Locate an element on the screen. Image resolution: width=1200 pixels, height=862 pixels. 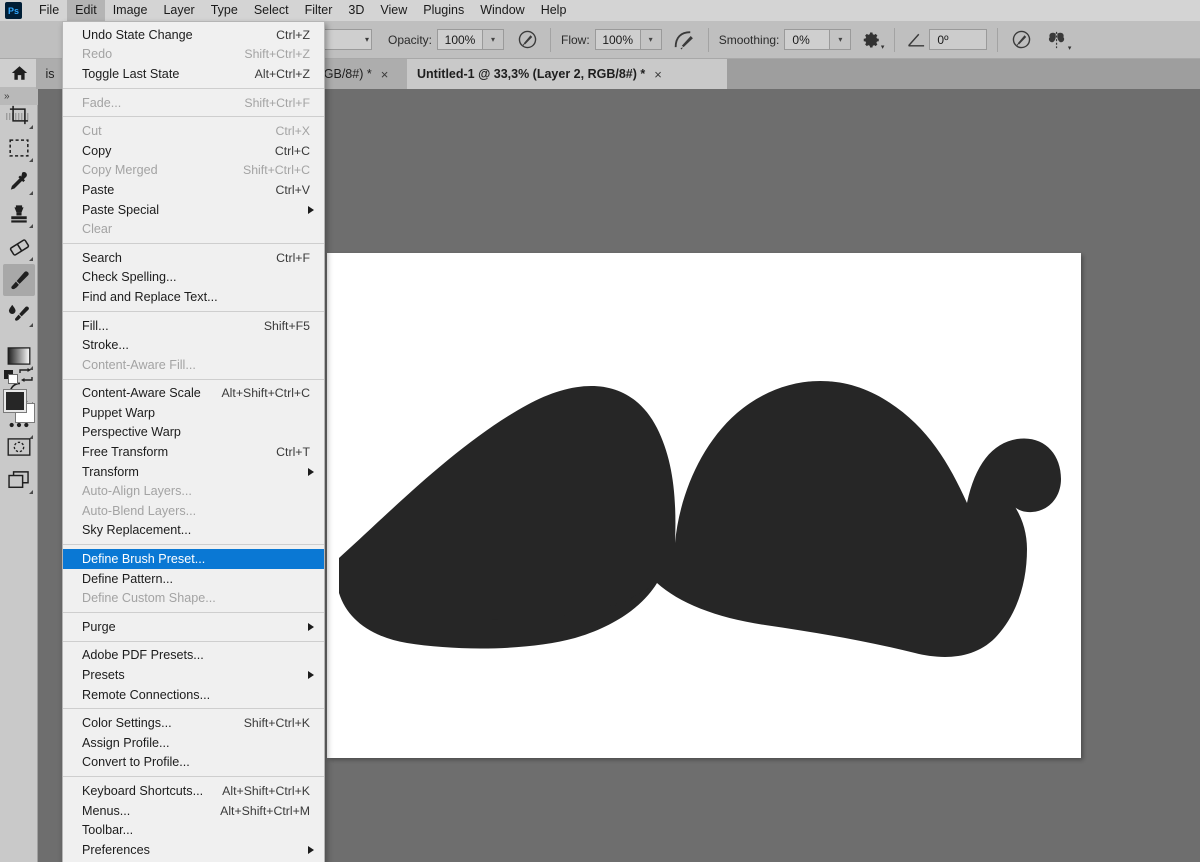
flow-input: 100% is located at coordinates (617, 39).